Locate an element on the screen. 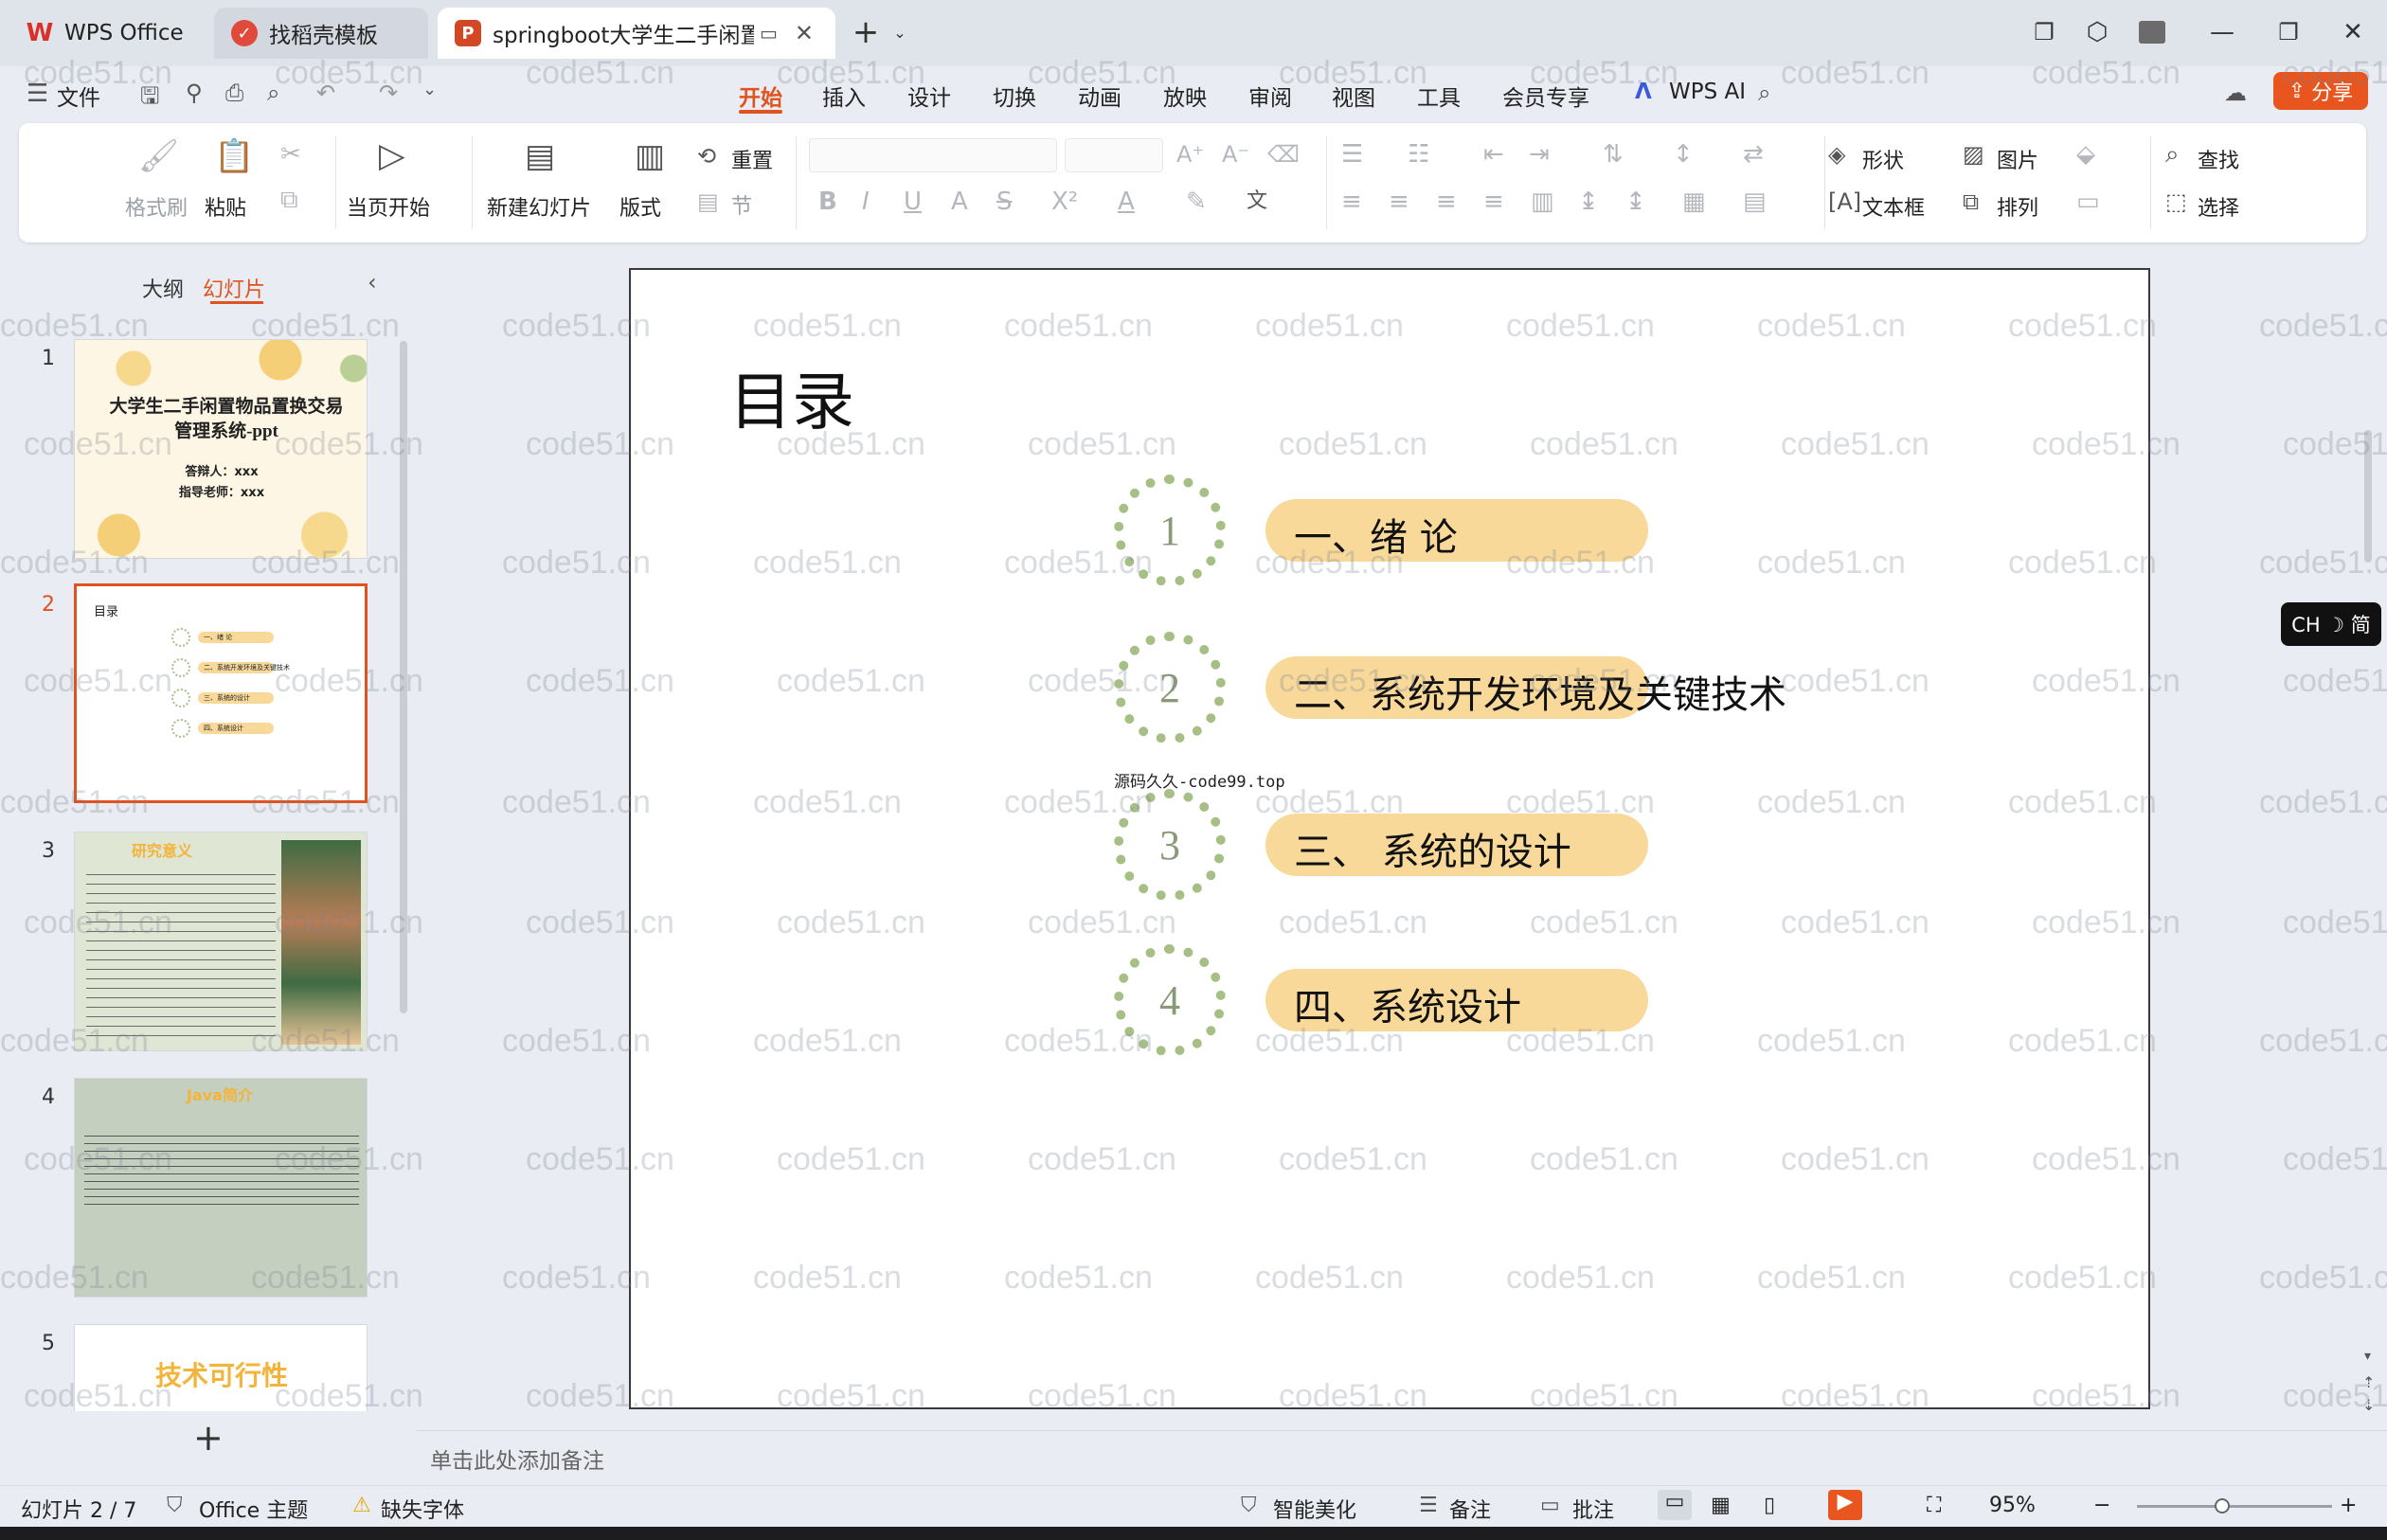  missing-font-button: 缺失字体 is located at coordinates (422, 1509).